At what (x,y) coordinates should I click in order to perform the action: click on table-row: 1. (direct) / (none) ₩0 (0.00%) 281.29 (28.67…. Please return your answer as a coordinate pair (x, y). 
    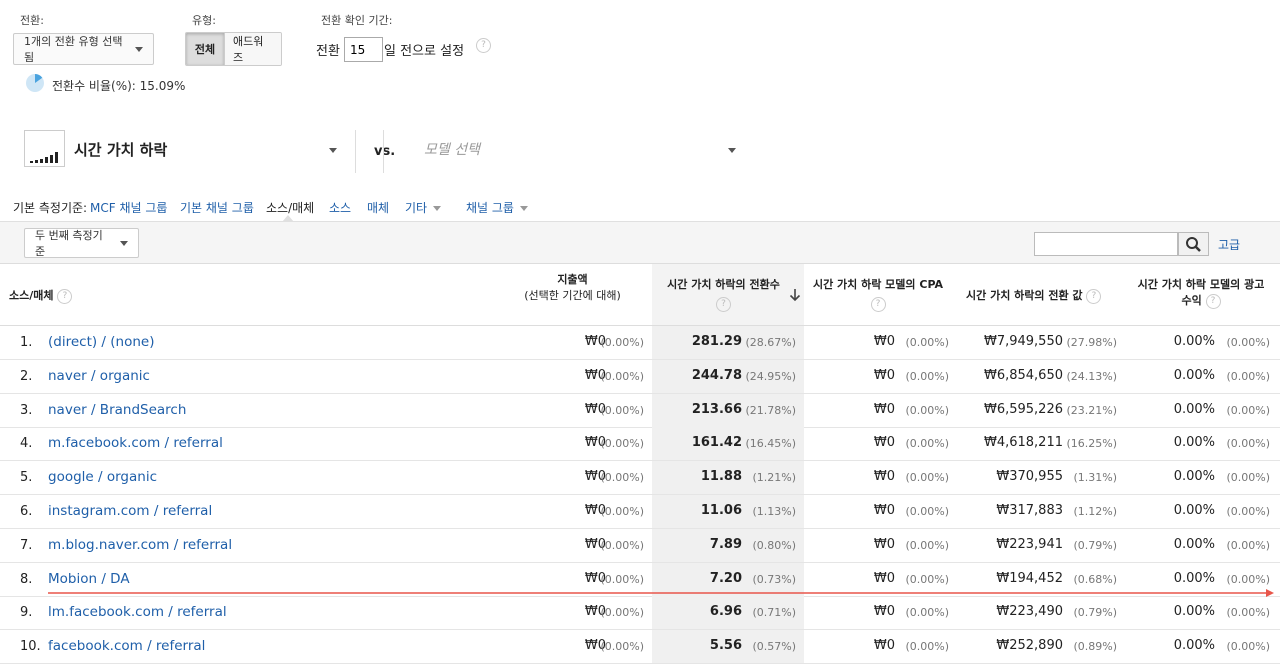
    Looking at the image, I should click on (640, 343).